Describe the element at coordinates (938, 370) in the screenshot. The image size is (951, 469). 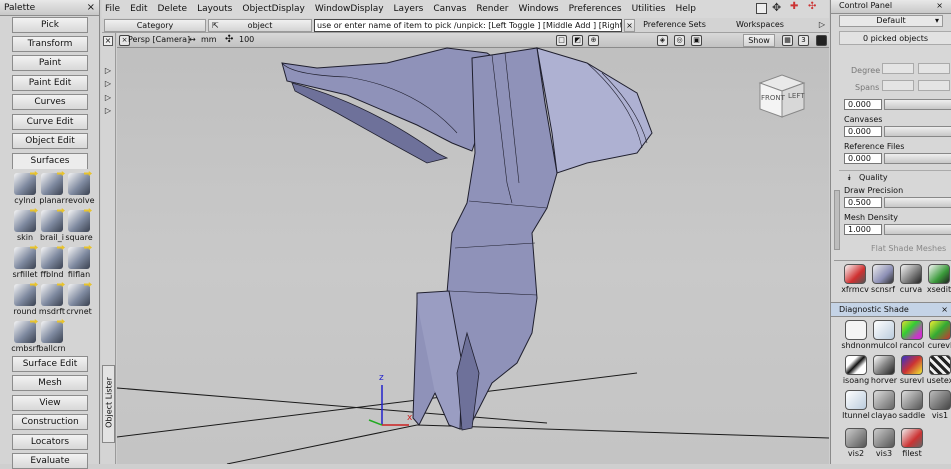
I see `diag-tool-usetex: usetex` at that location.